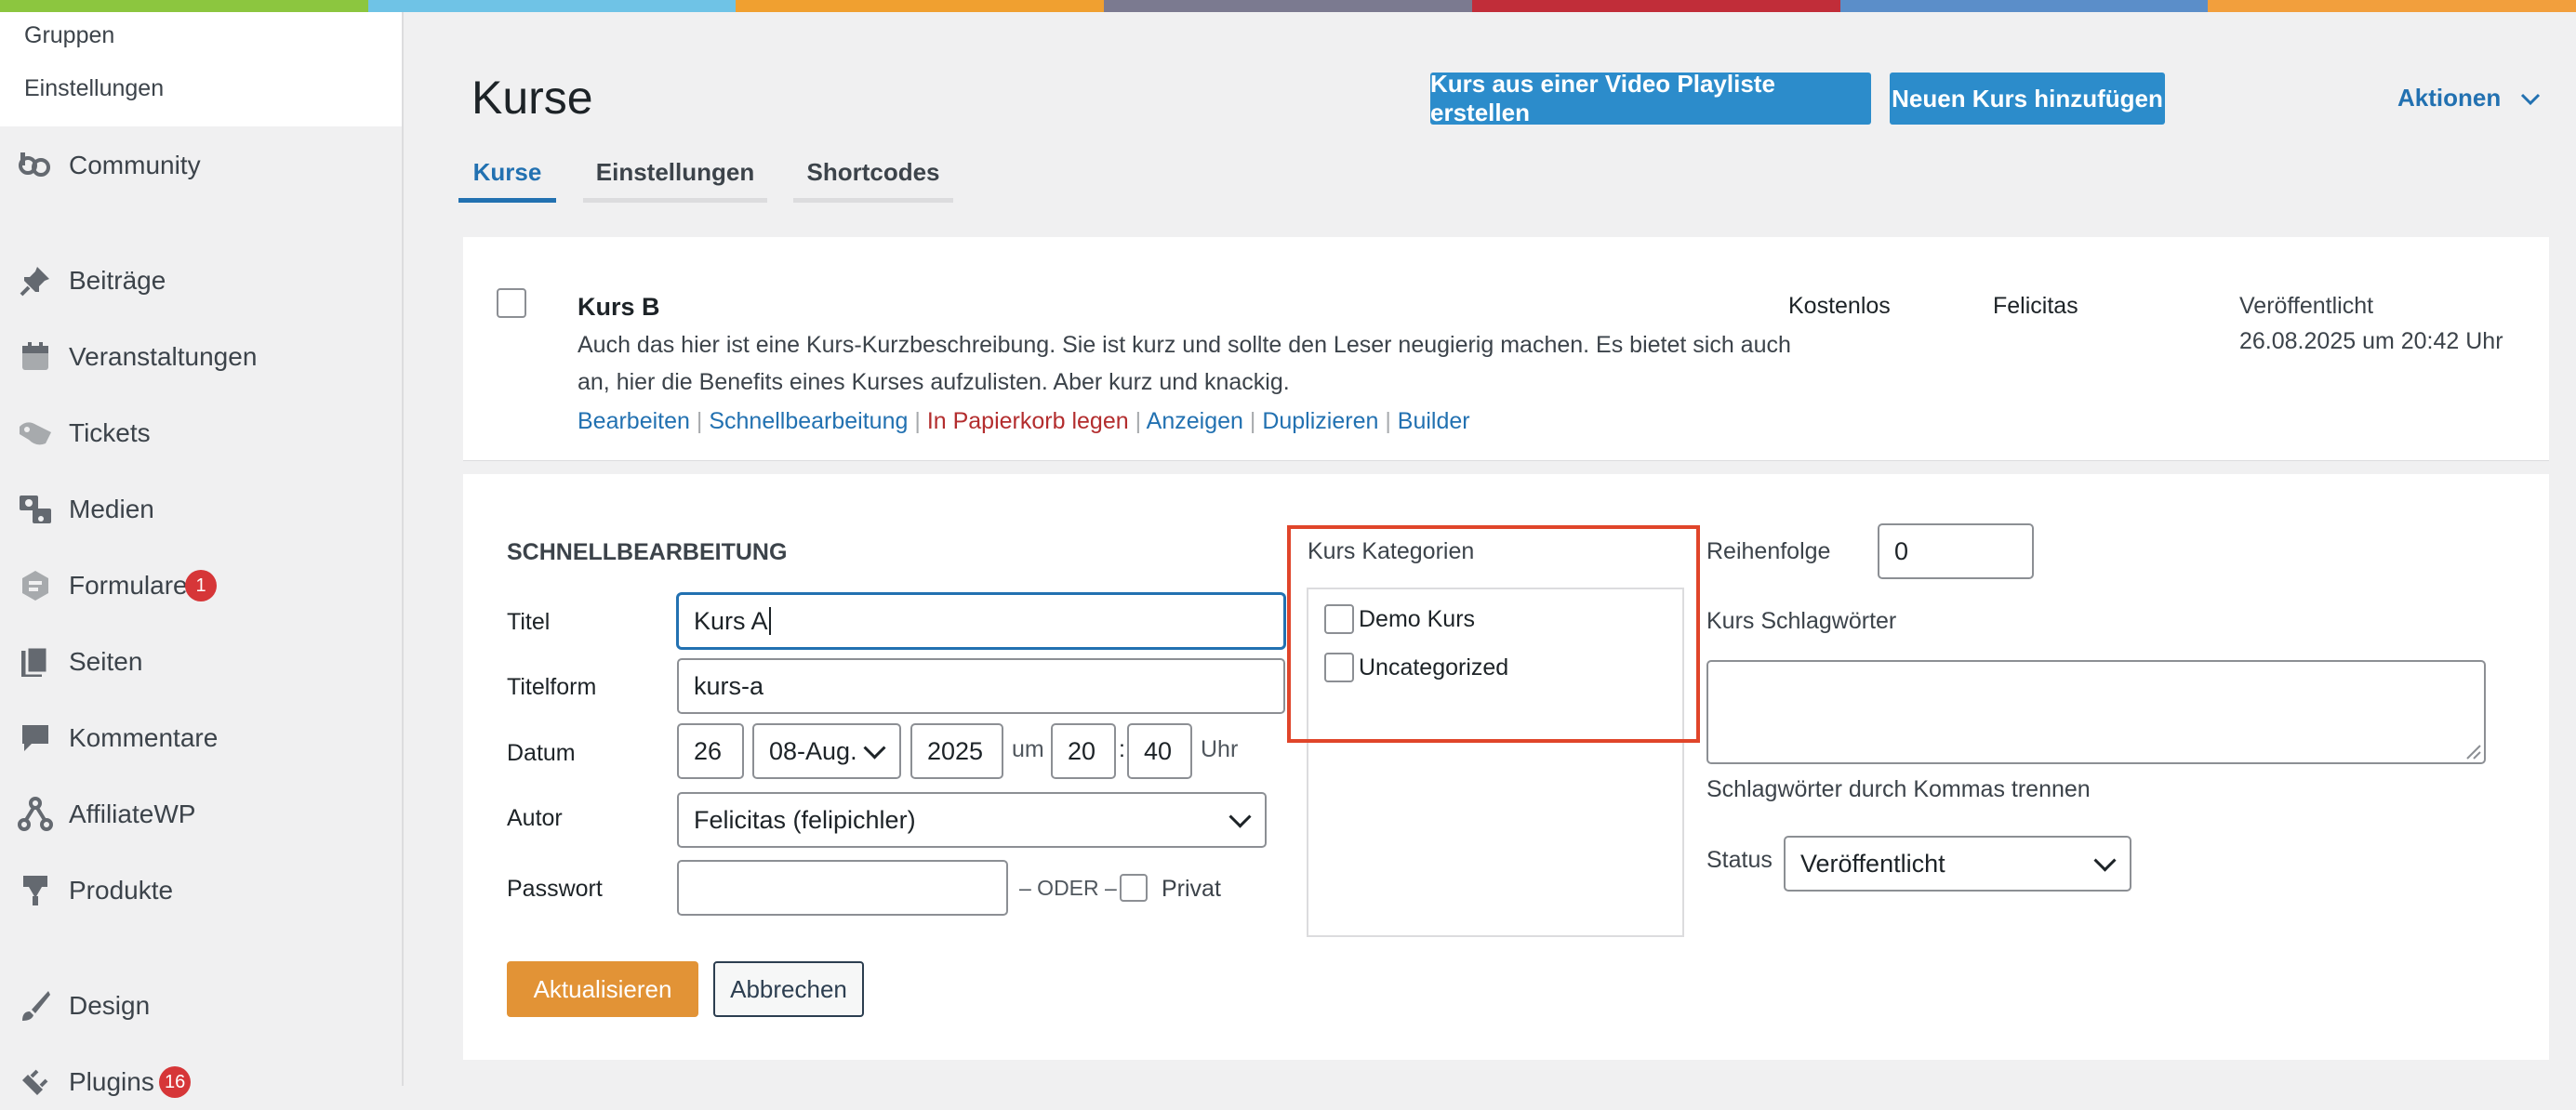 The image size is (2576, 1110). Describe the element at coordinates (201, 63) in the screenshot. I see `submenu: Gruppen Einstellungen` at that location.